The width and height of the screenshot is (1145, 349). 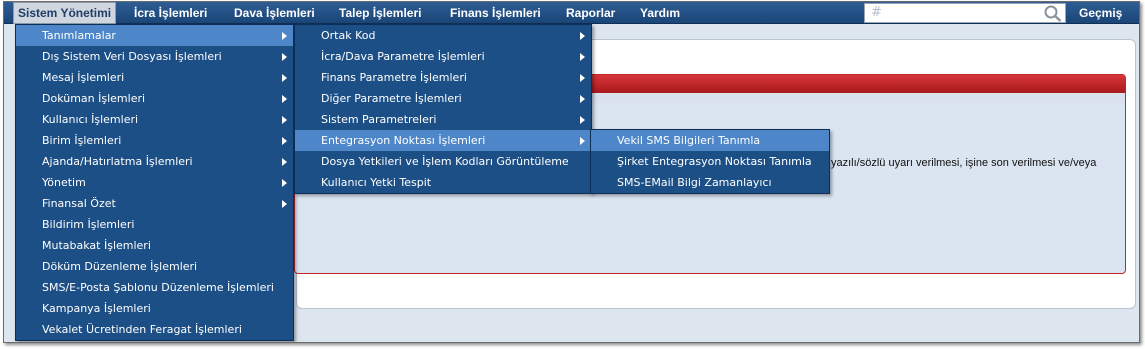 I want to click on menu-item-sistem-parametreleri: Sistem Parametreleri, so click(x=443, y=119).